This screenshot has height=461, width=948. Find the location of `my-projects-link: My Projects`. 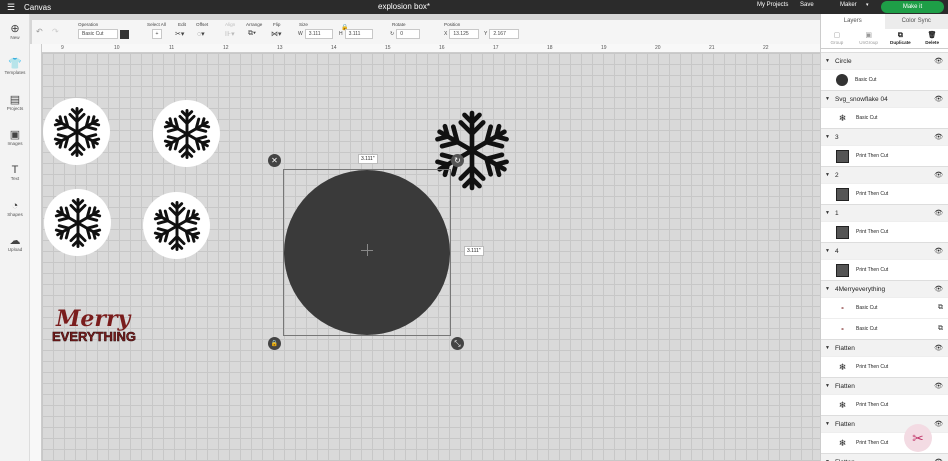

my-projects-link: My Projects is located at coordinates (772, 5).